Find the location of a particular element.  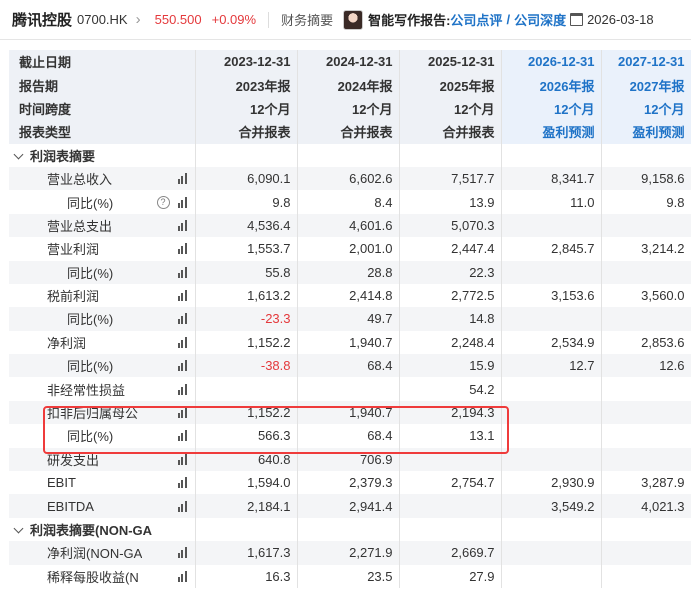

row-label: 净利润 is located at coordinates (106, 342).